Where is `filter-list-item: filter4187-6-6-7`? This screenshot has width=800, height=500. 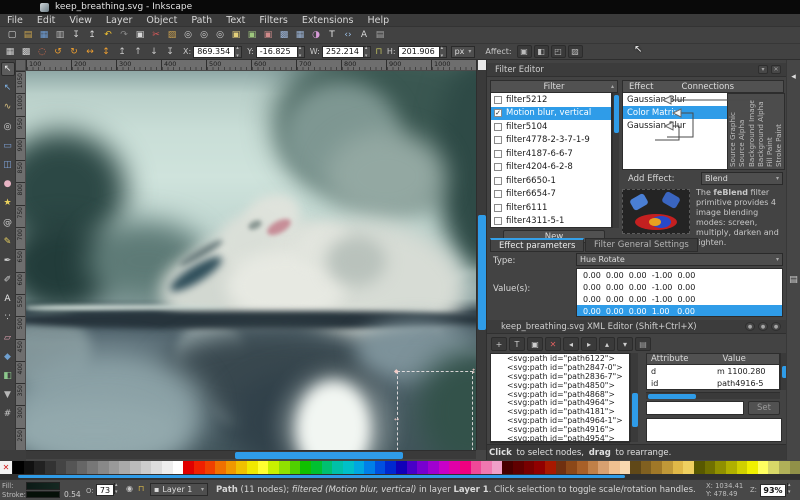 filter-list-item: filter4187-6-6-7 is located at coordinates (551, 154).